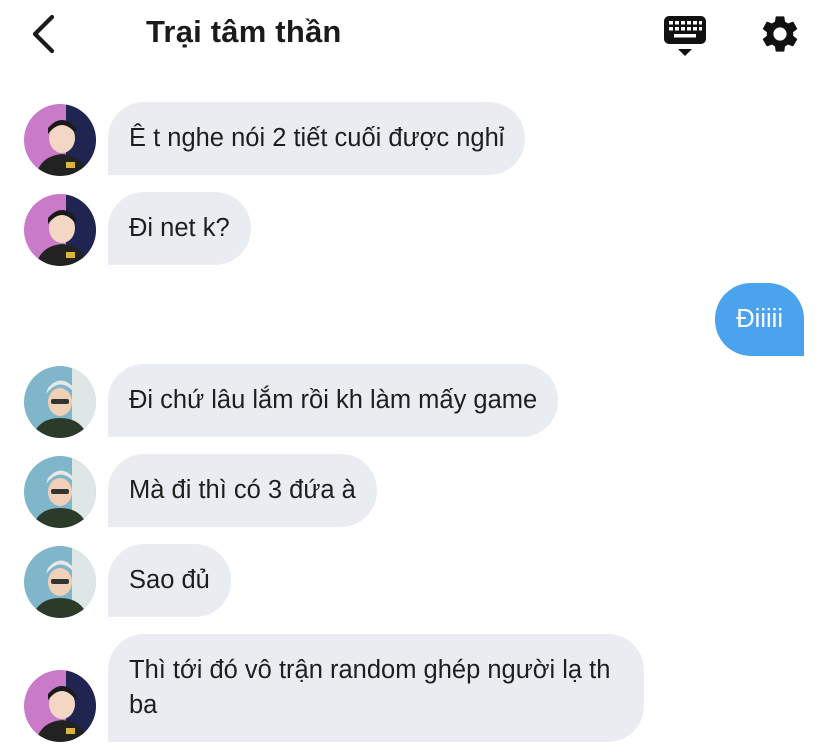  I want to click on message-bubble: Sao đủ, so click(169, 580).